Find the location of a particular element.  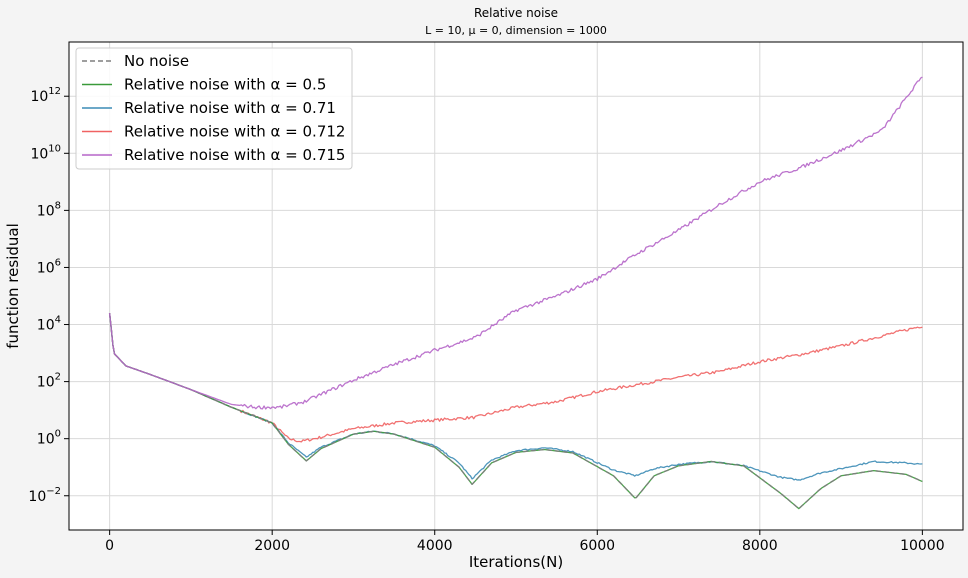

y-tick-label: 104 is located at coordinates (49, 324).